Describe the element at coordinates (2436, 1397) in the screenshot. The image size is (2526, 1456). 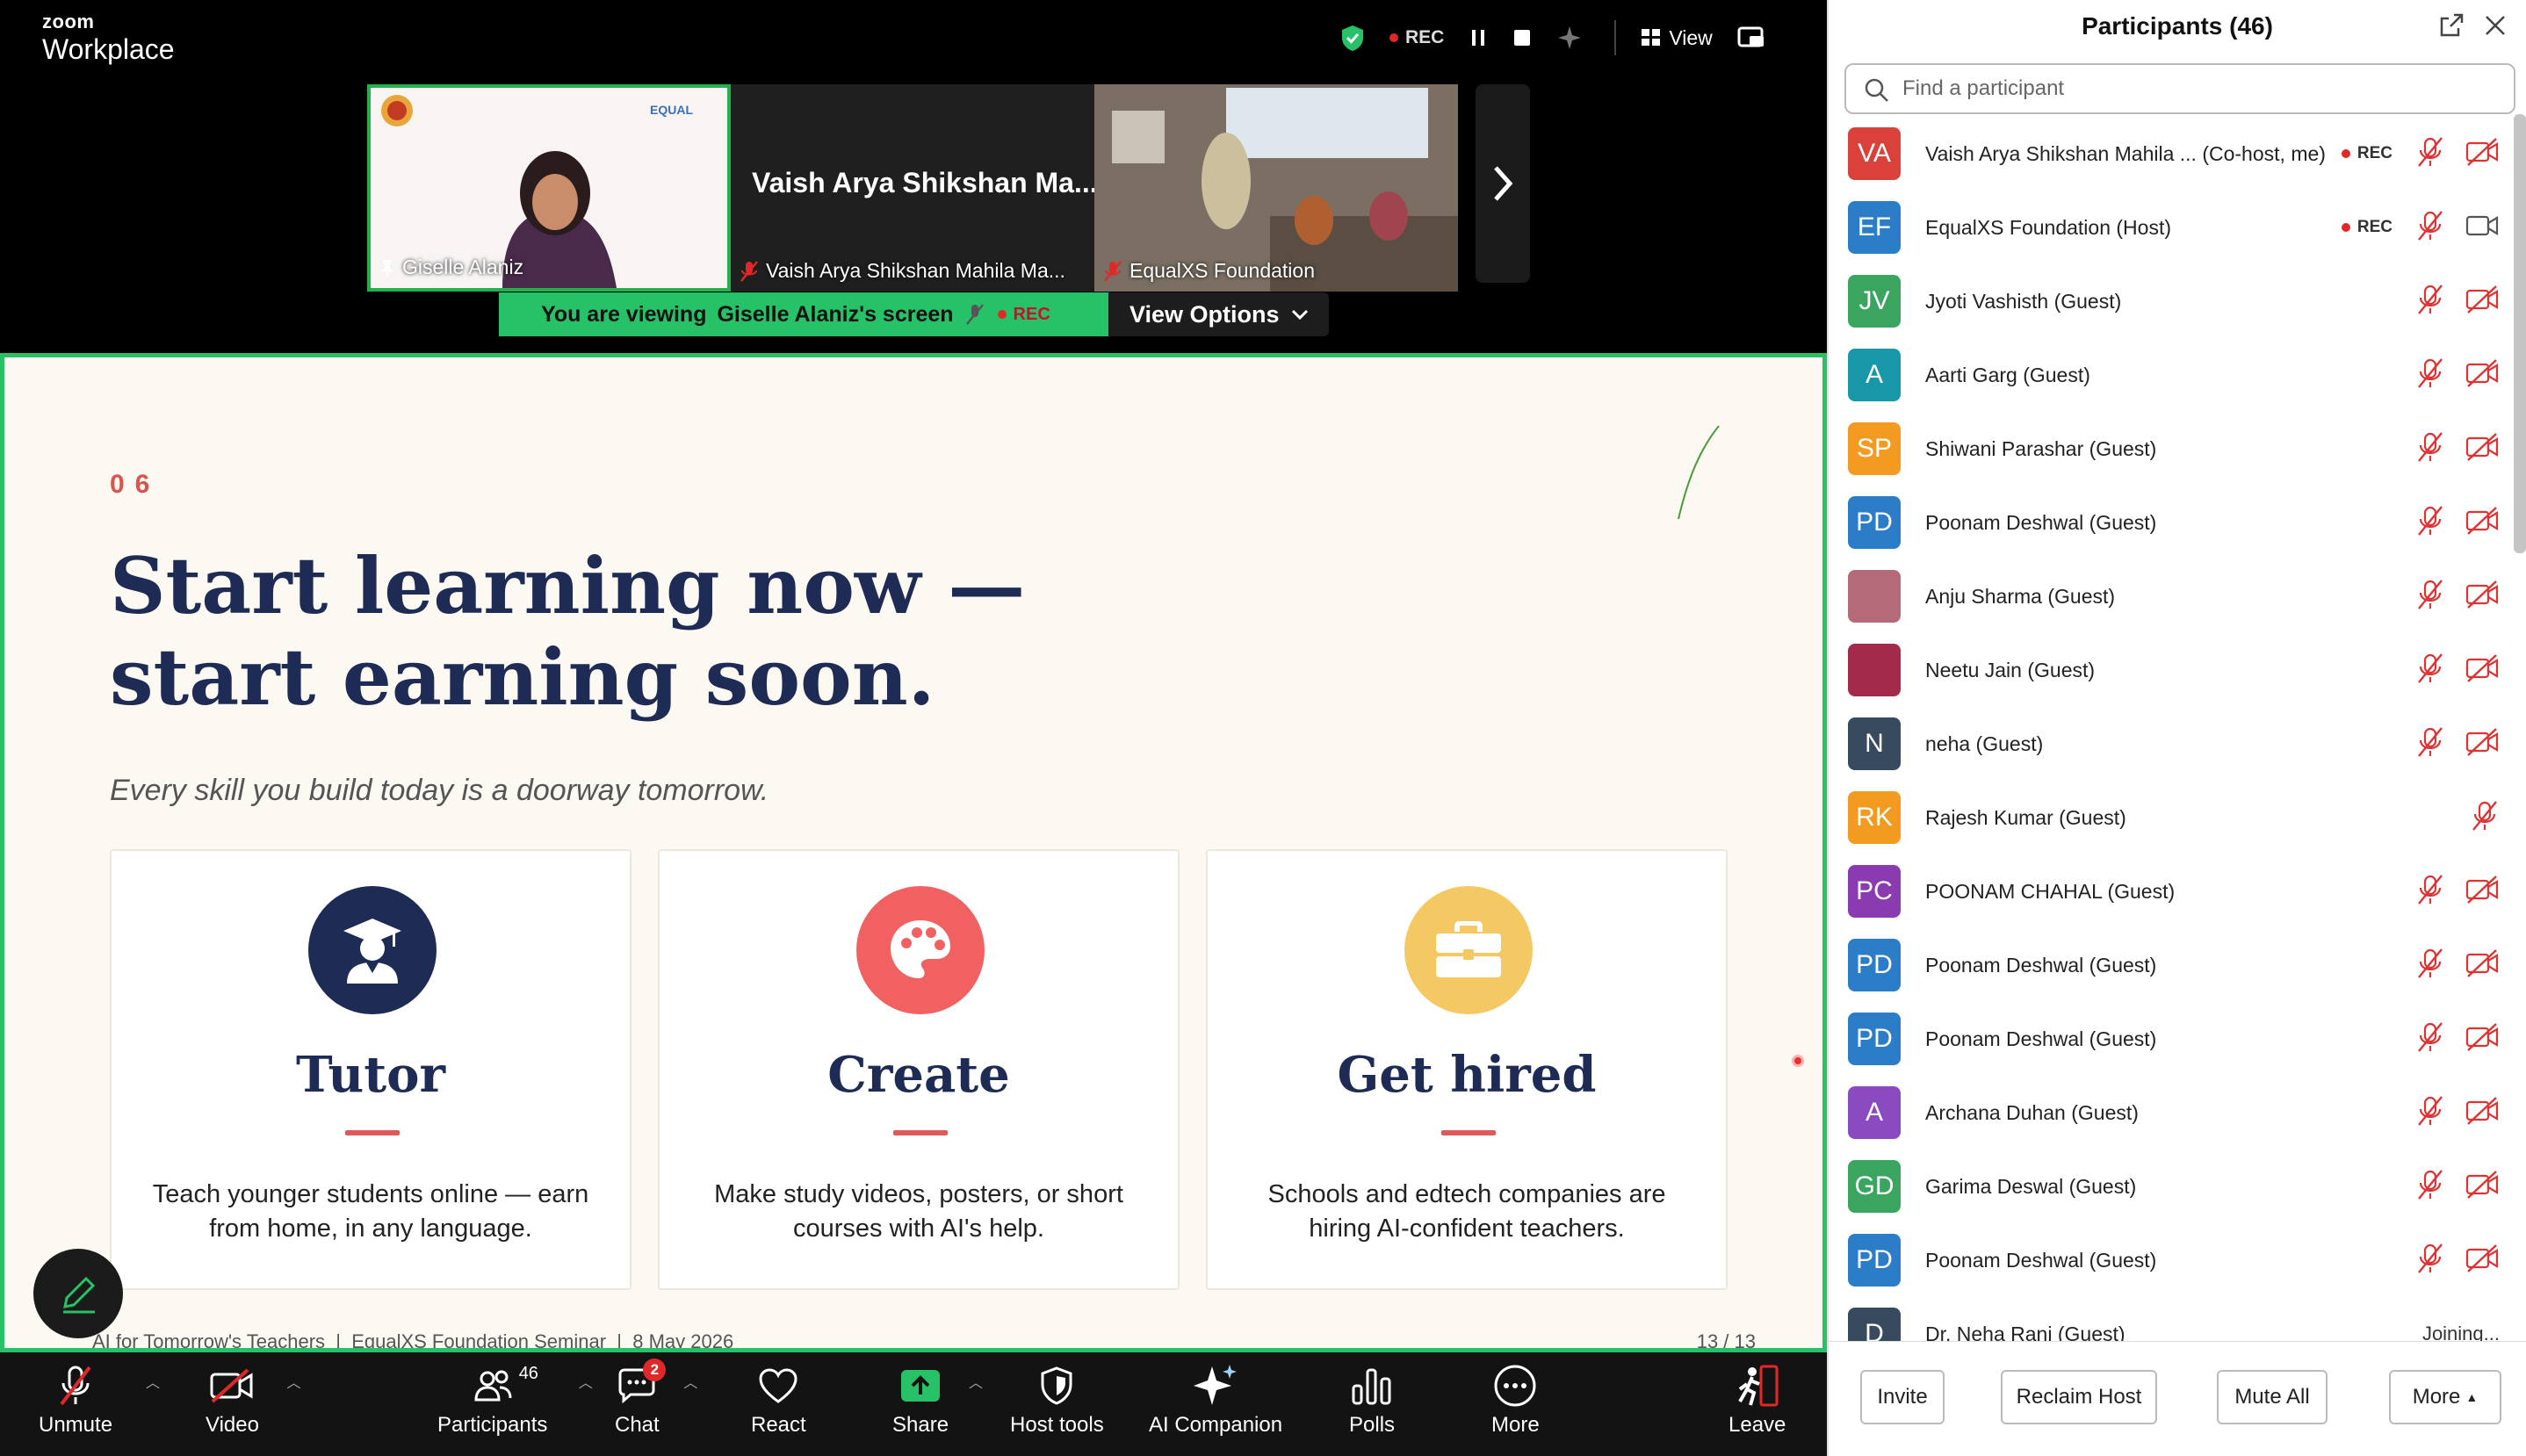
I see `more-options-label: More` at that location.